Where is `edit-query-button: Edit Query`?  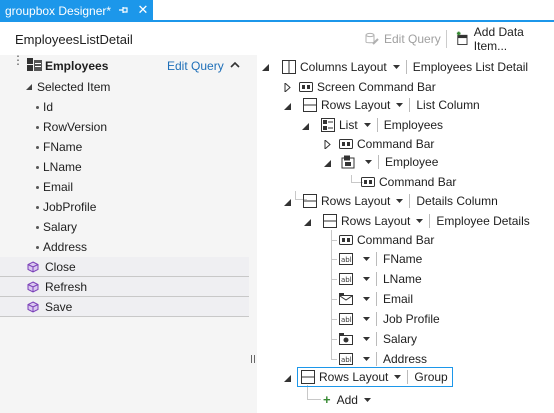
edit-query-button: Edit Query is located at coordinates (402, 39).